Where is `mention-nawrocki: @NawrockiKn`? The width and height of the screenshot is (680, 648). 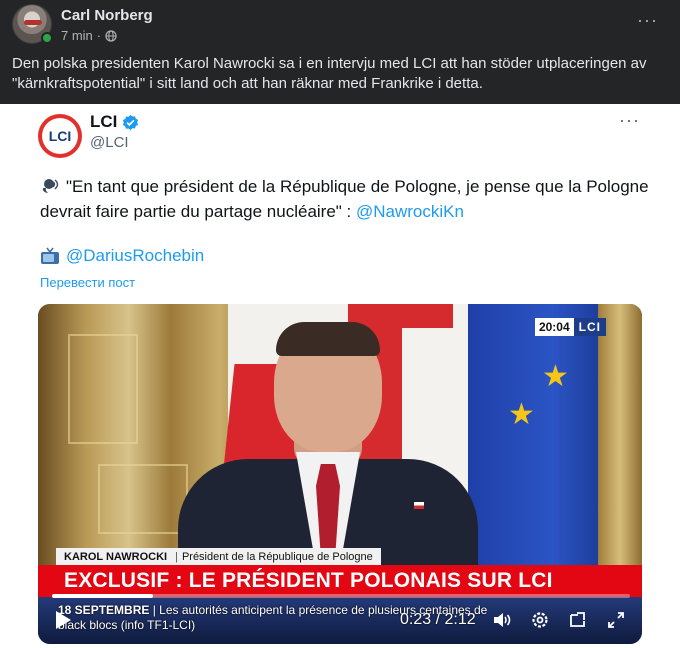
mention-nawrocki: @NawrockiKn is located at coordinates (410, 211).